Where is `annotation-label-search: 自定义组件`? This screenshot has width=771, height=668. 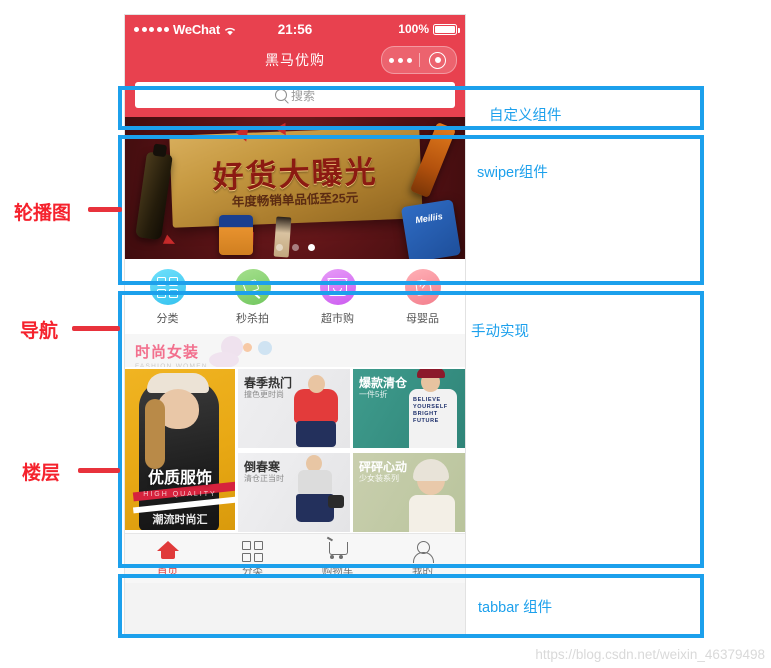
annotation-label-search: 自定义组件 is located at coordinates (525, 116).